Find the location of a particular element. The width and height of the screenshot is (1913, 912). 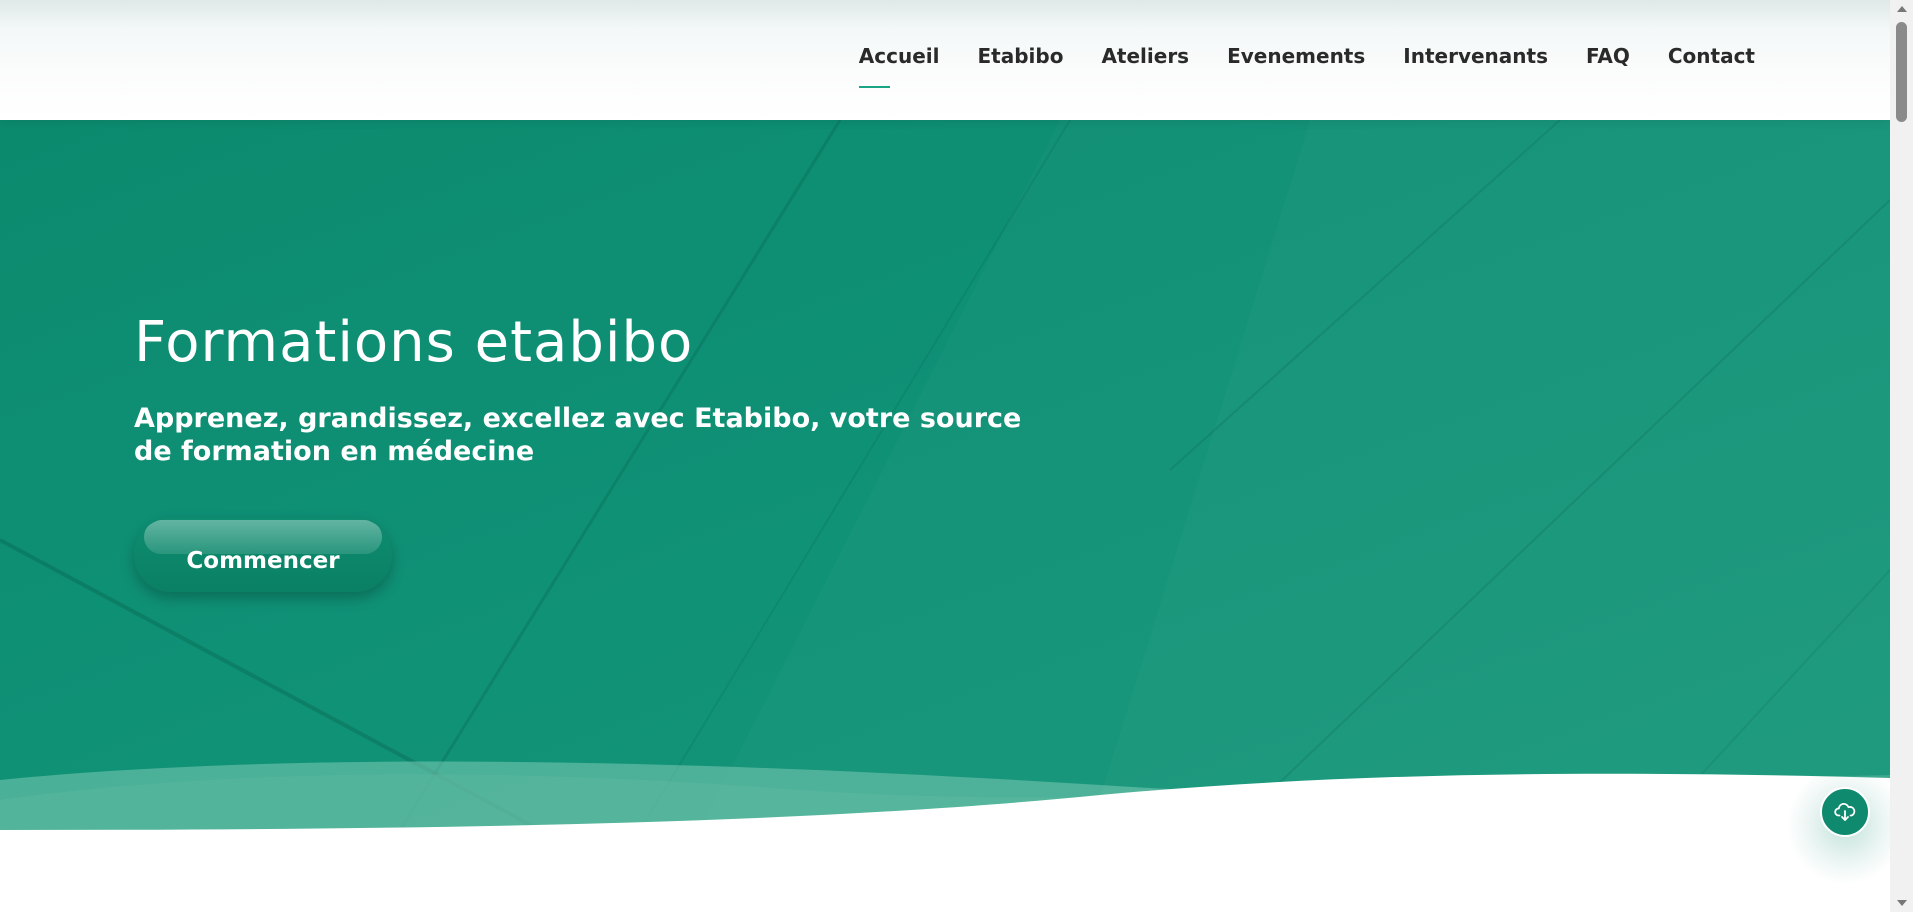

nav-item-evenements: Evenements is located at coordinates (1296, 56).